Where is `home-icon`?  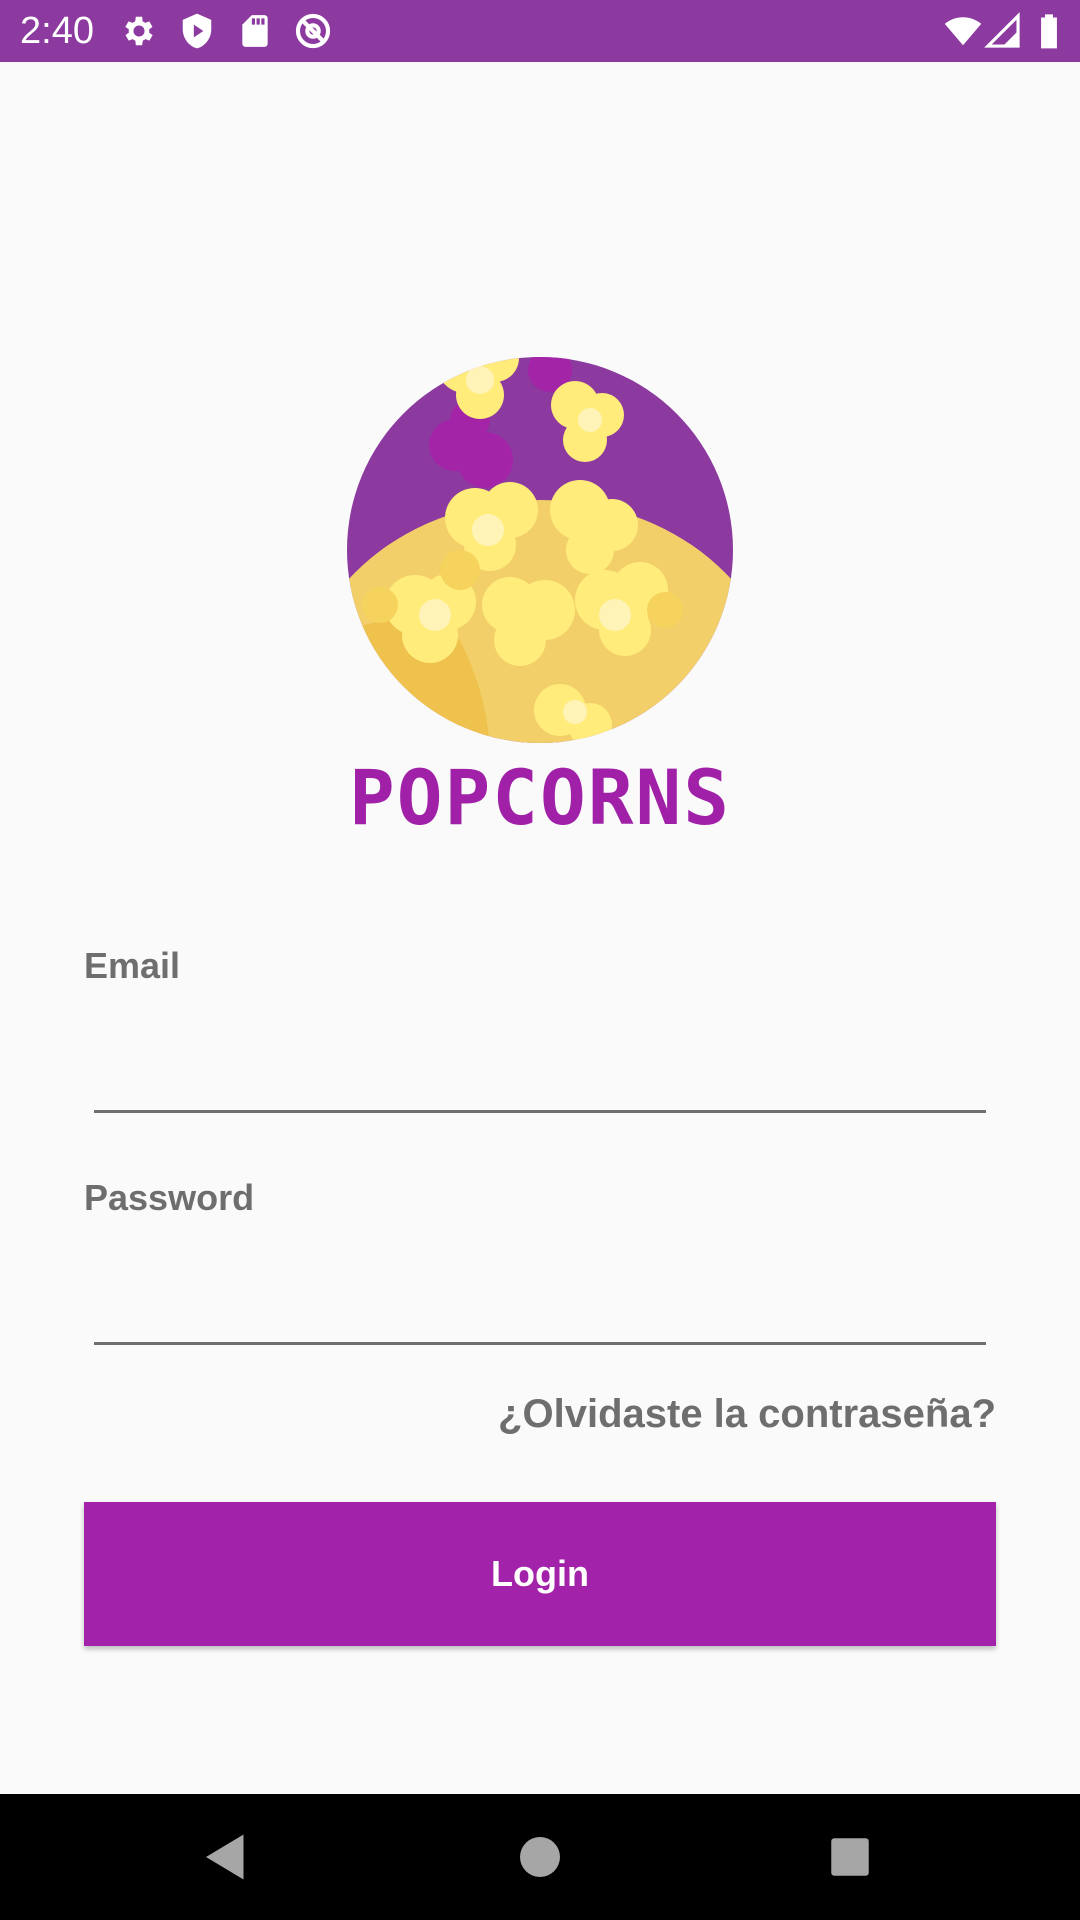
home-icon is located at coordinates (540, 1857).